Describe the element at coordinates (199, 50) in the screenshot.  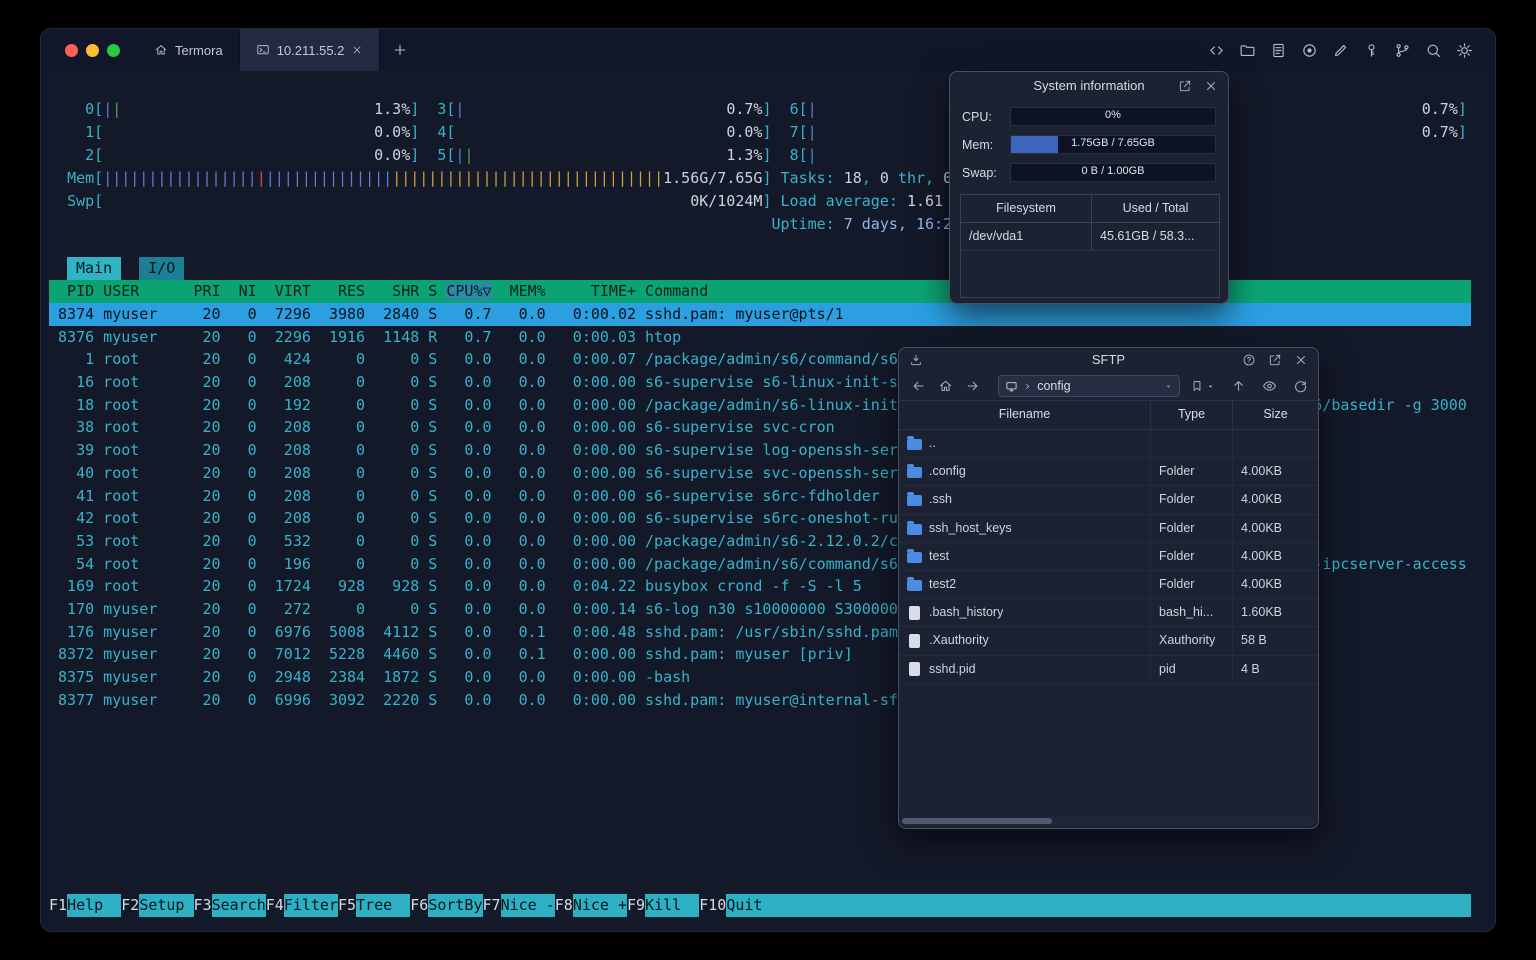
I see `home-tab-label: Termora` at that location.